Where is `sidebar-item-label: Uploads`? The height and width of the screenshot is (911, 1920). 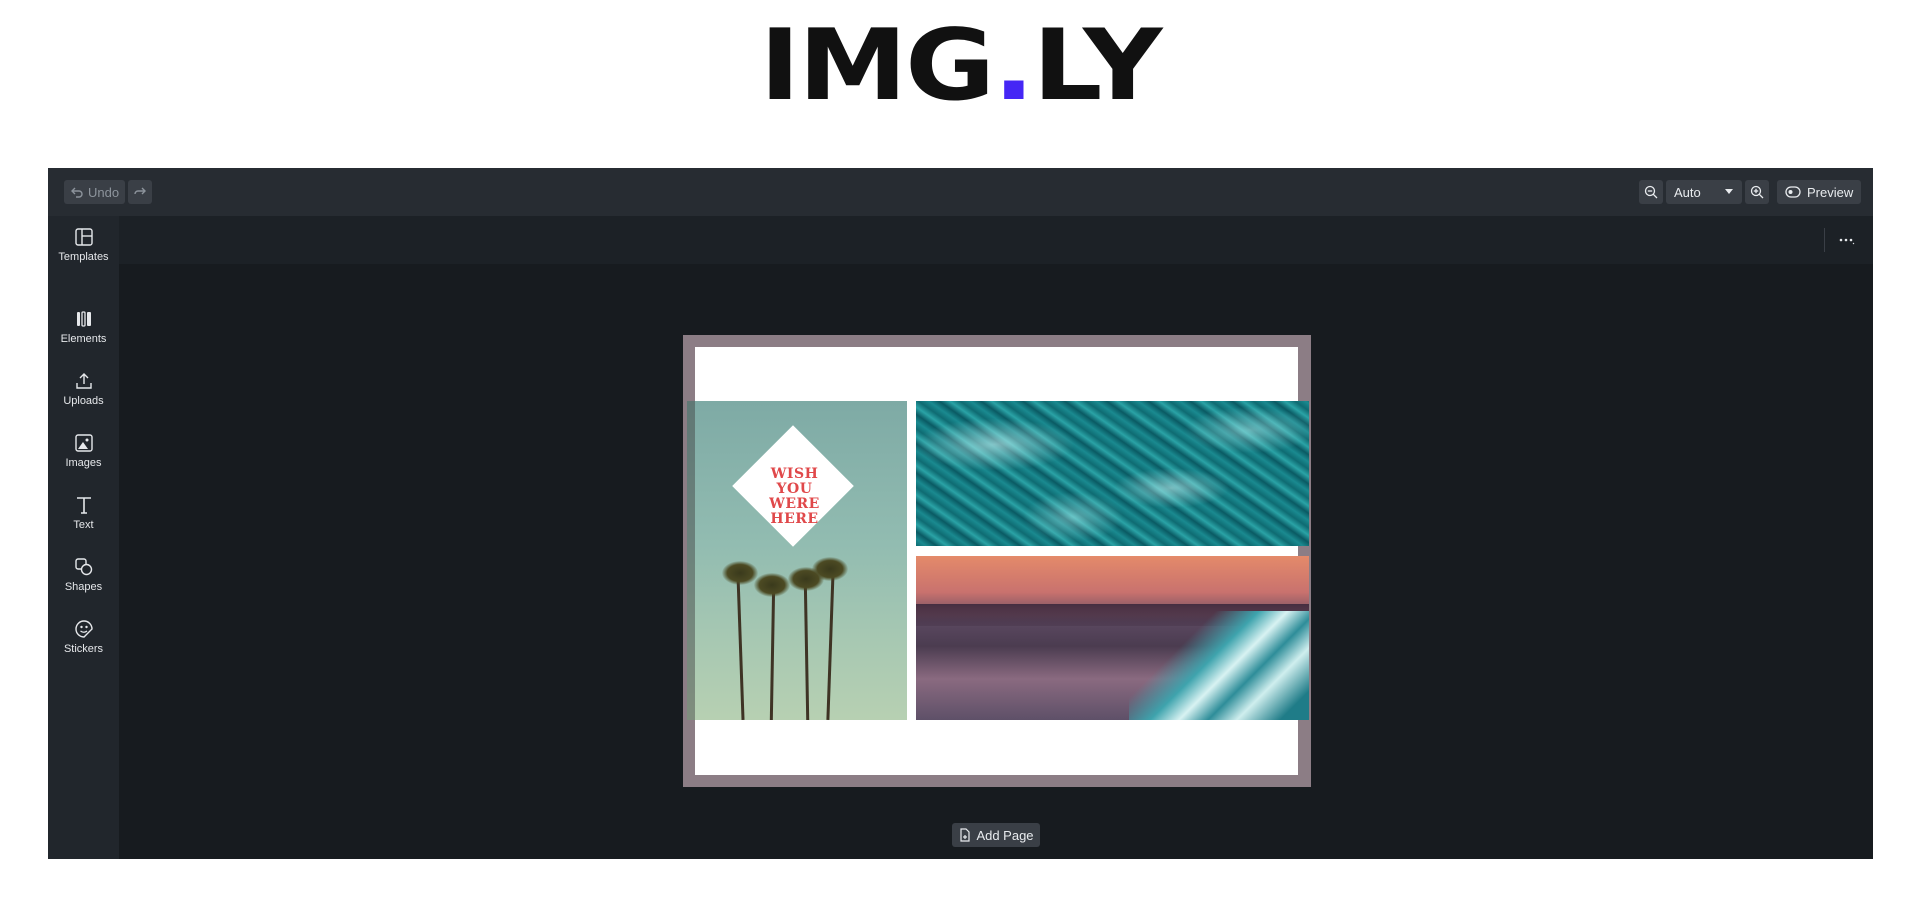 sidebar-item-label: Uploads is located at coordinates (83, 401).